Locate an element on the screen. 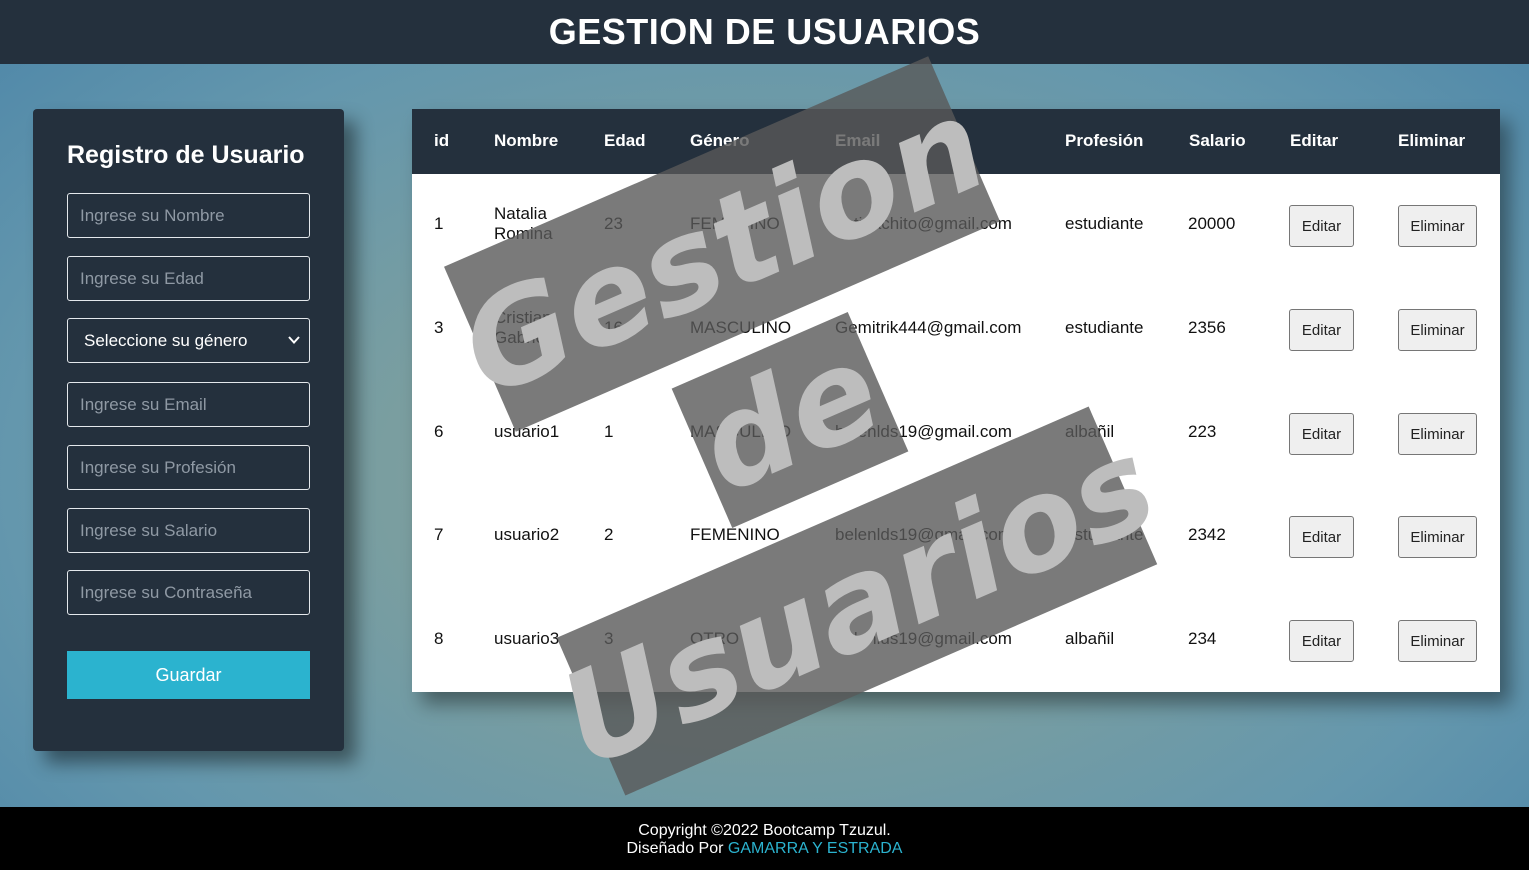  col-header-eliminar: Eliminar is located at coordinates (1432, 140).